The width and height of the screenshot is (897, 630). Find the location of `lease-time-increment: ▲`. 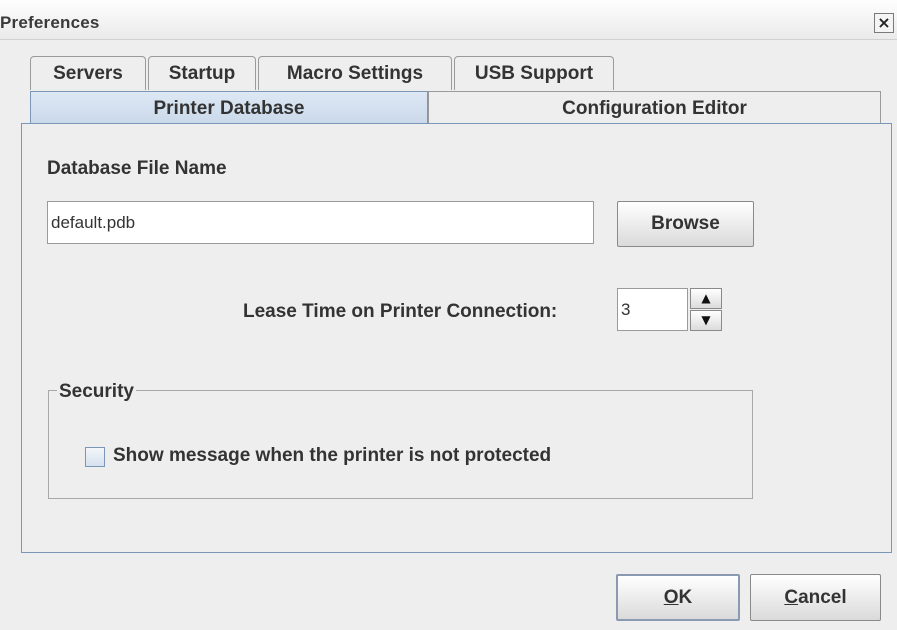

lease-time-increment: ▲ is located at coordinates (706, 298).